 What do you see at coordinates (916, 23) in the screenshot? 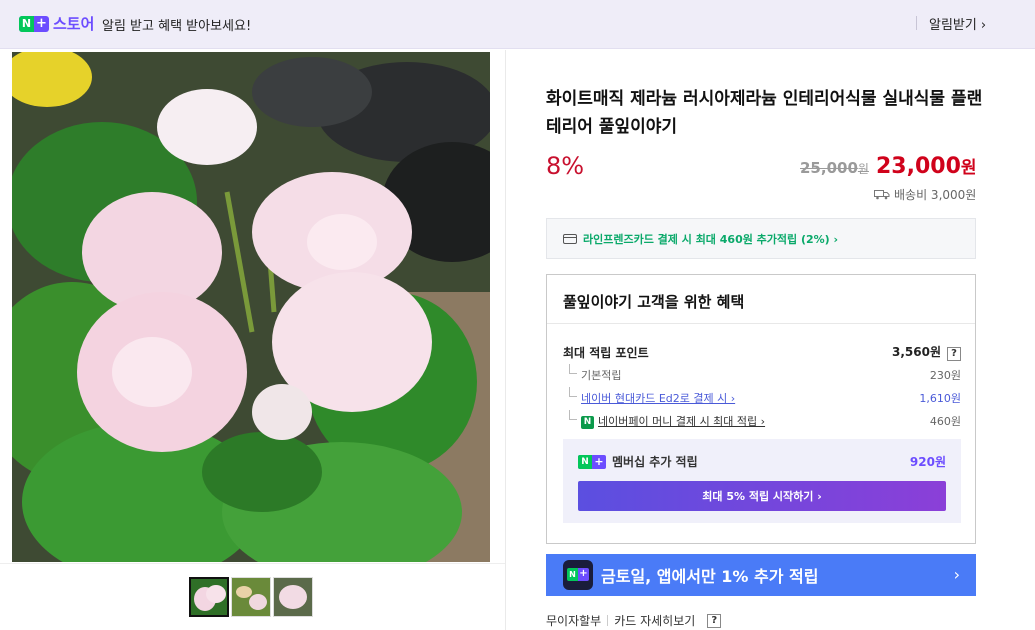
I see `banner-divider` at bounding box center [916, 23].